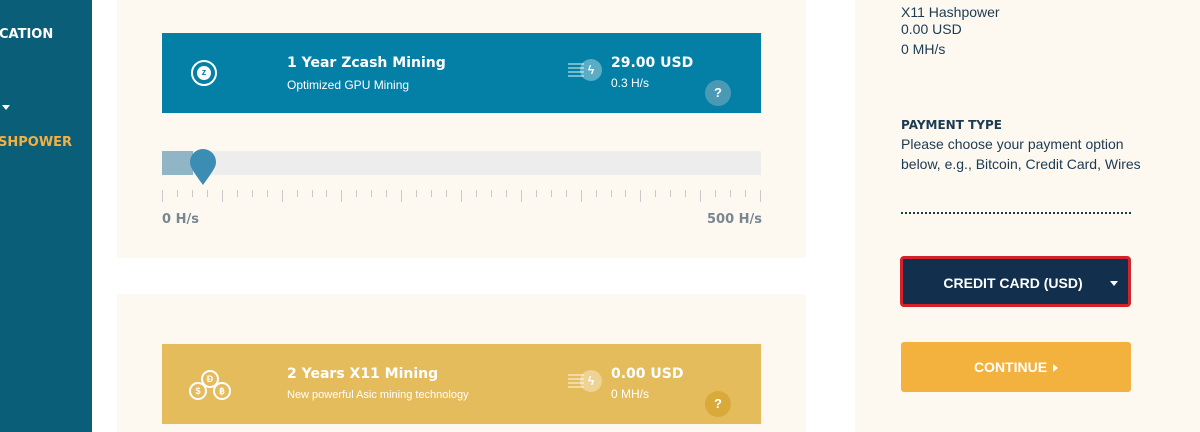 The width and height of the screenshot is (1200, 432). What do you see at coordinates (1013, 283) in the screenshot?
I see `payment-method-label: CREDIT CARD (USD)` at bounding box center [1013, 283].